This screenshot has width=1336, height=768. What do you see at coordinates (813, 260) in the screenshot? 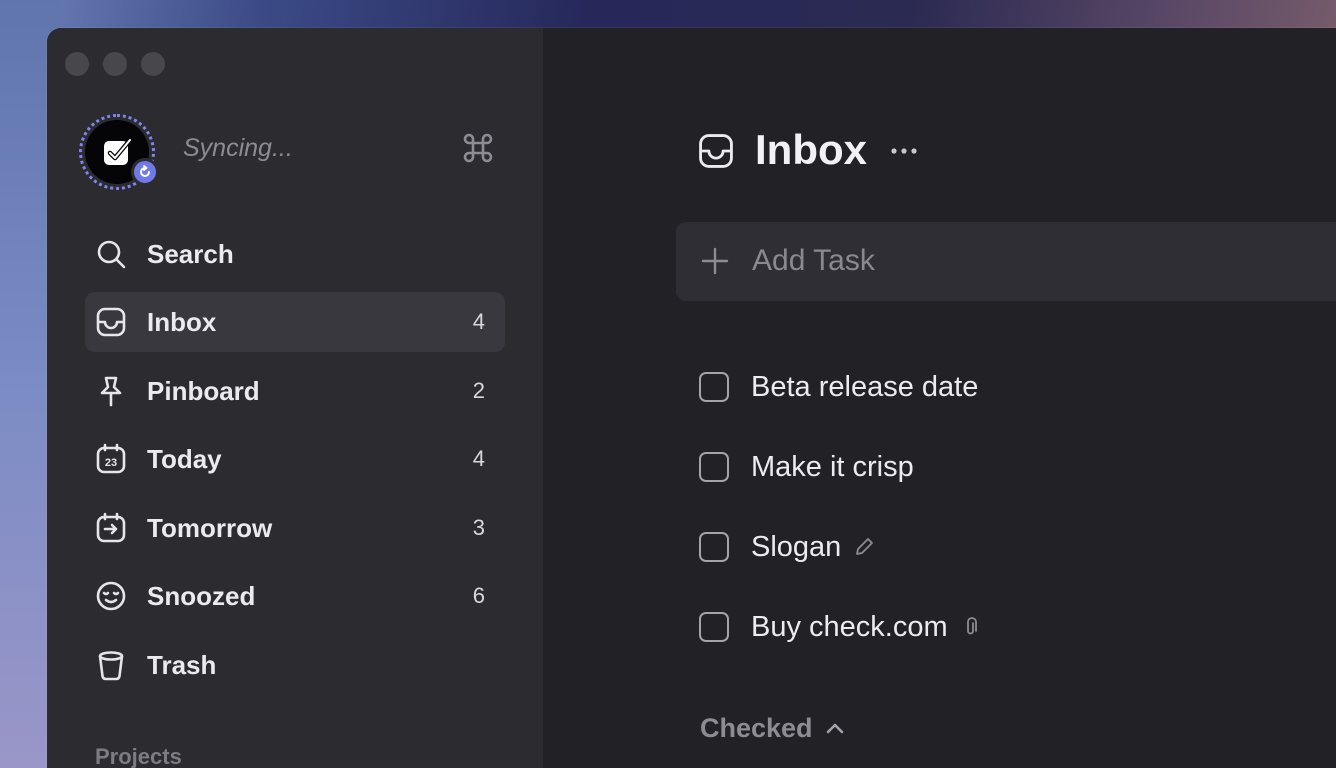
I see `add-task-label: Add Task` at bounding box center [813, 260].